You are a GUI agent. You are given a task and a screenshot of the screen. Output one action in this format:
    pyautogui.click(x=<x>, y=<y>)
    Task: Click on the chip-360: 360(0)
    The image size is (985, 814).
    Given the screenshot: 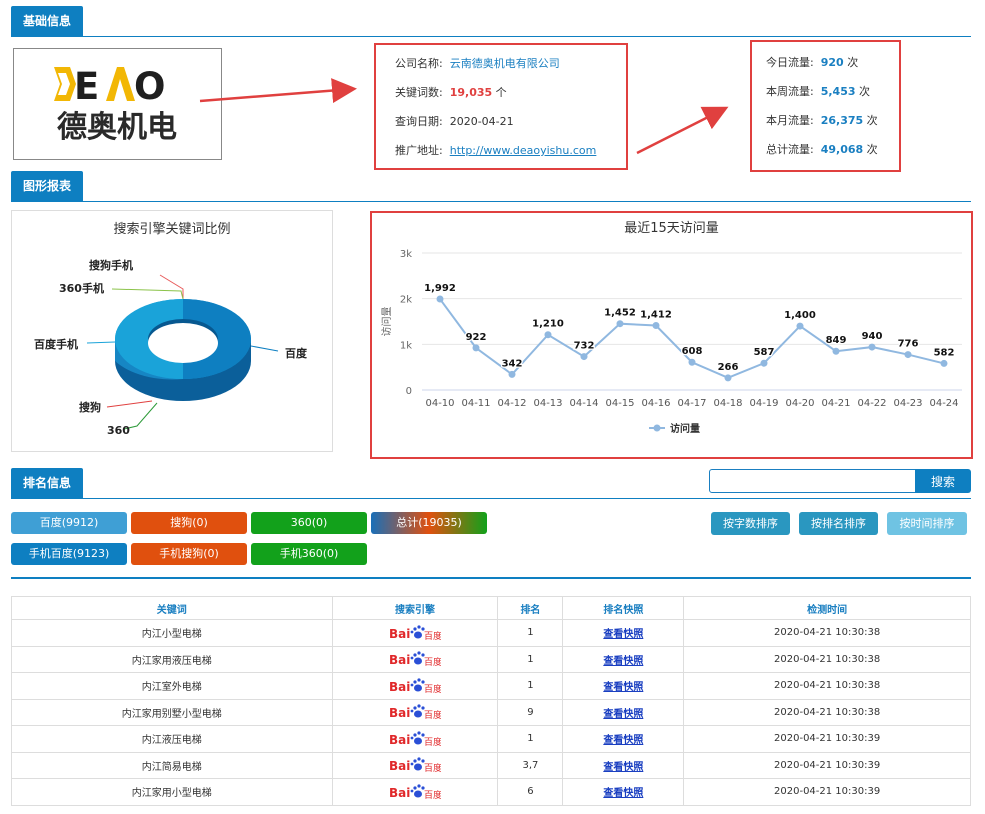 What is the action you would take?
    pyautogui.click(x=309, y=523)
    